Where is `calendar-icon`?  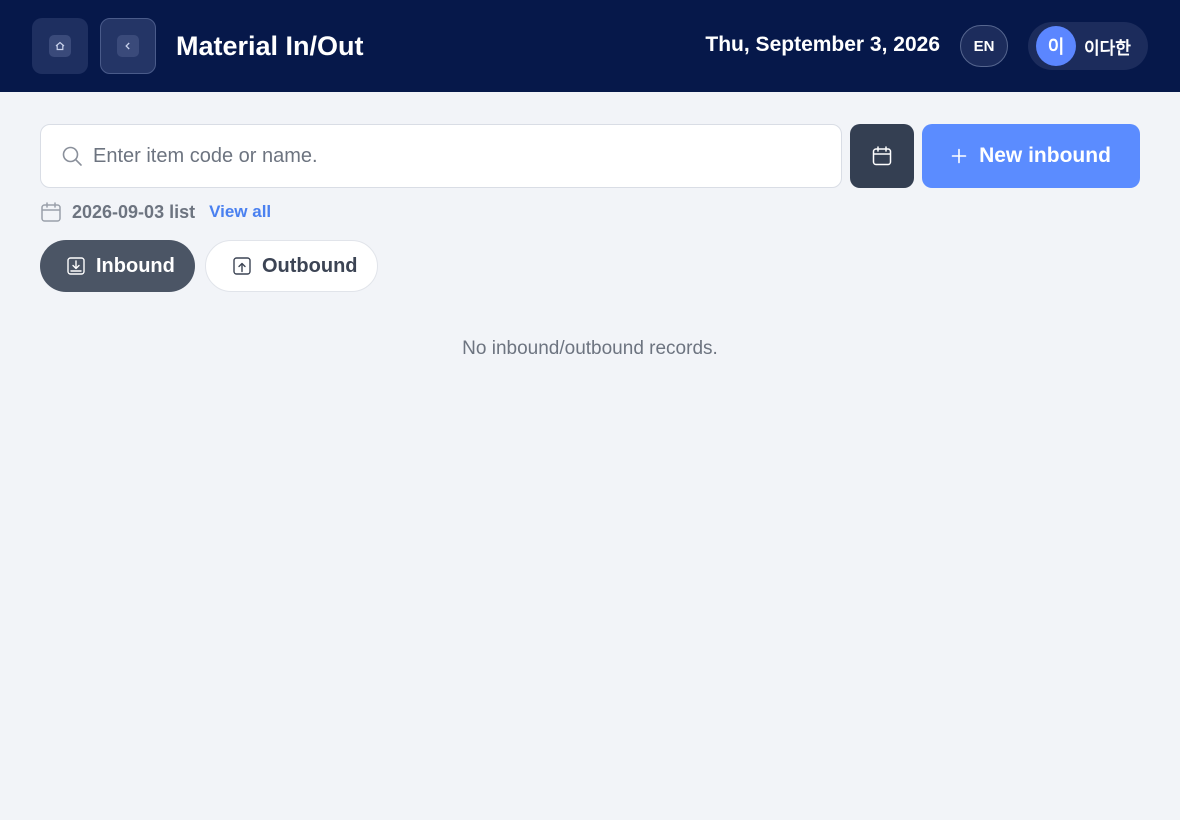
calendar-icon is located at coordinates (882, 156).